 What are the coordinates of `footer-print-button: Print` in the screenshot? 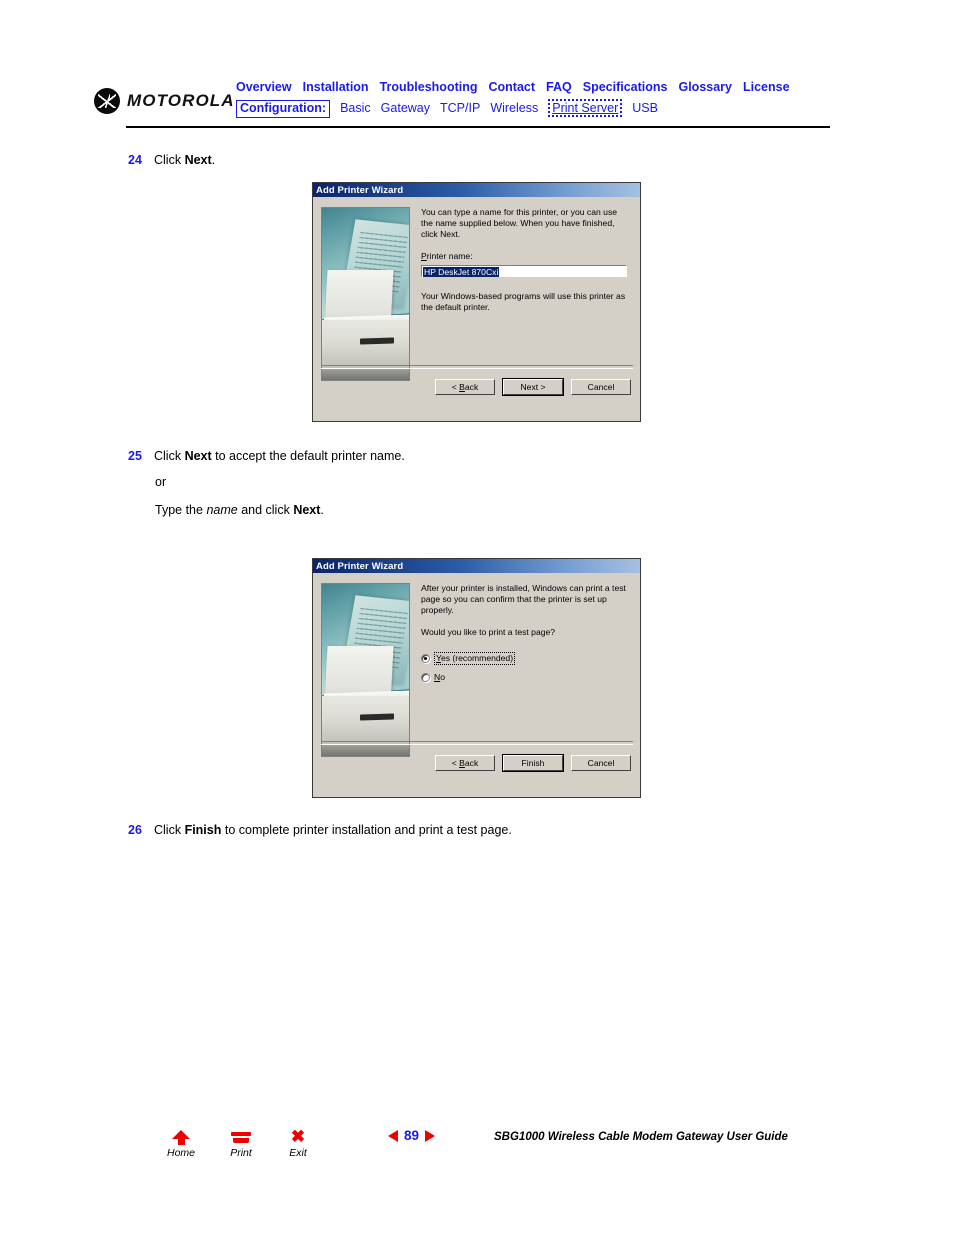 It's located at (241, 1143).